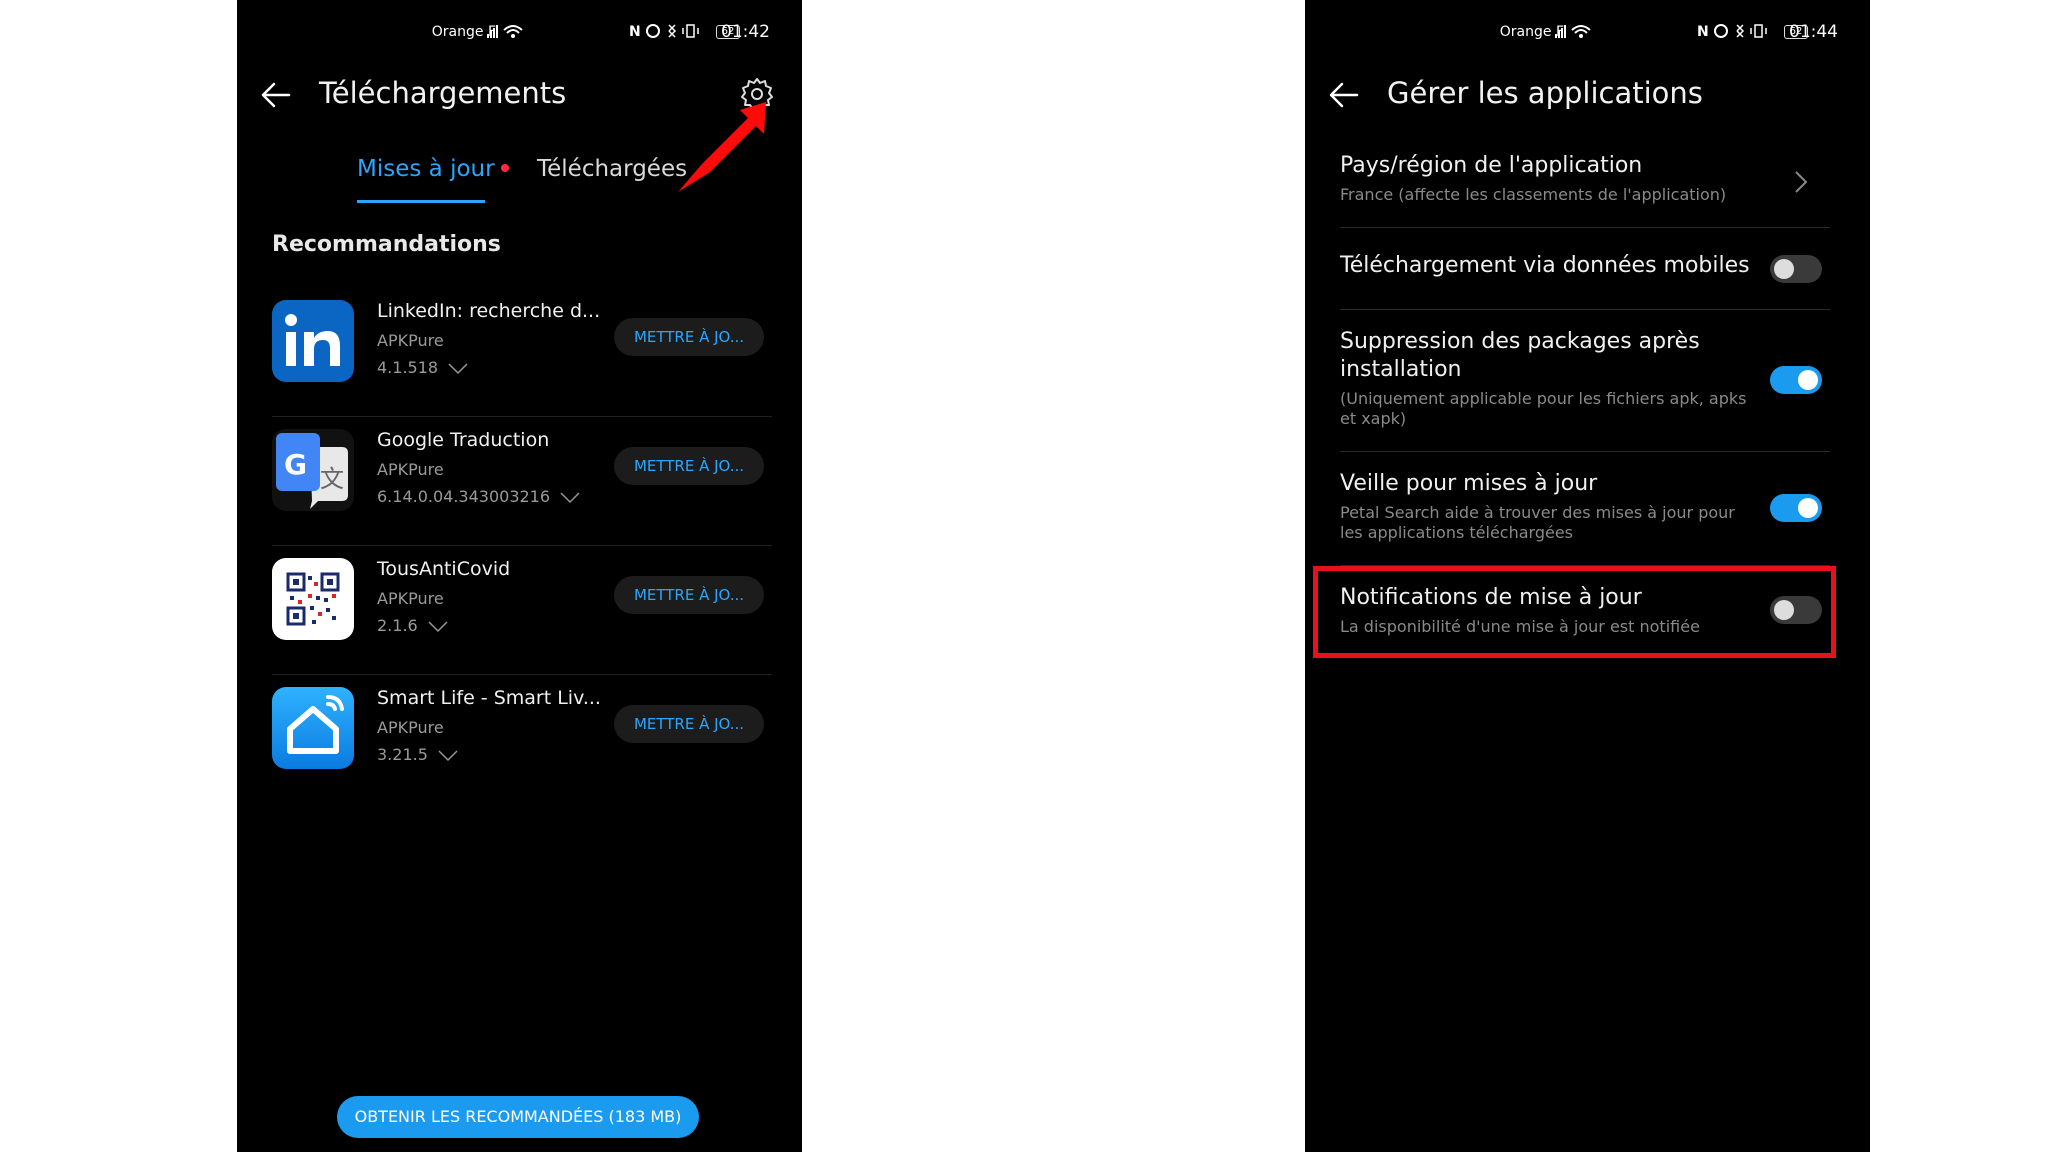  I want to click on get-recommended-button: OBTENIR LES RECOMMANDÉES (183 MB), so click(518, 1117).